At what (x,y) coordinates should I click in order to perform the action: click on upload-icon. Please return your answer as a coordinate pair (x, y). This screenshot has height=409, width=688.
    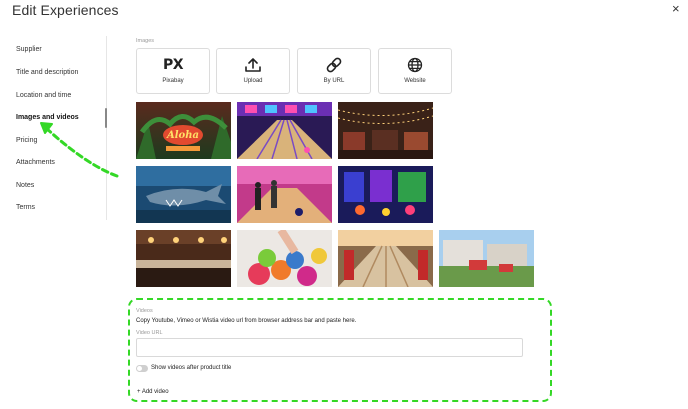
    Looking at the image, I should click on (253, 65).